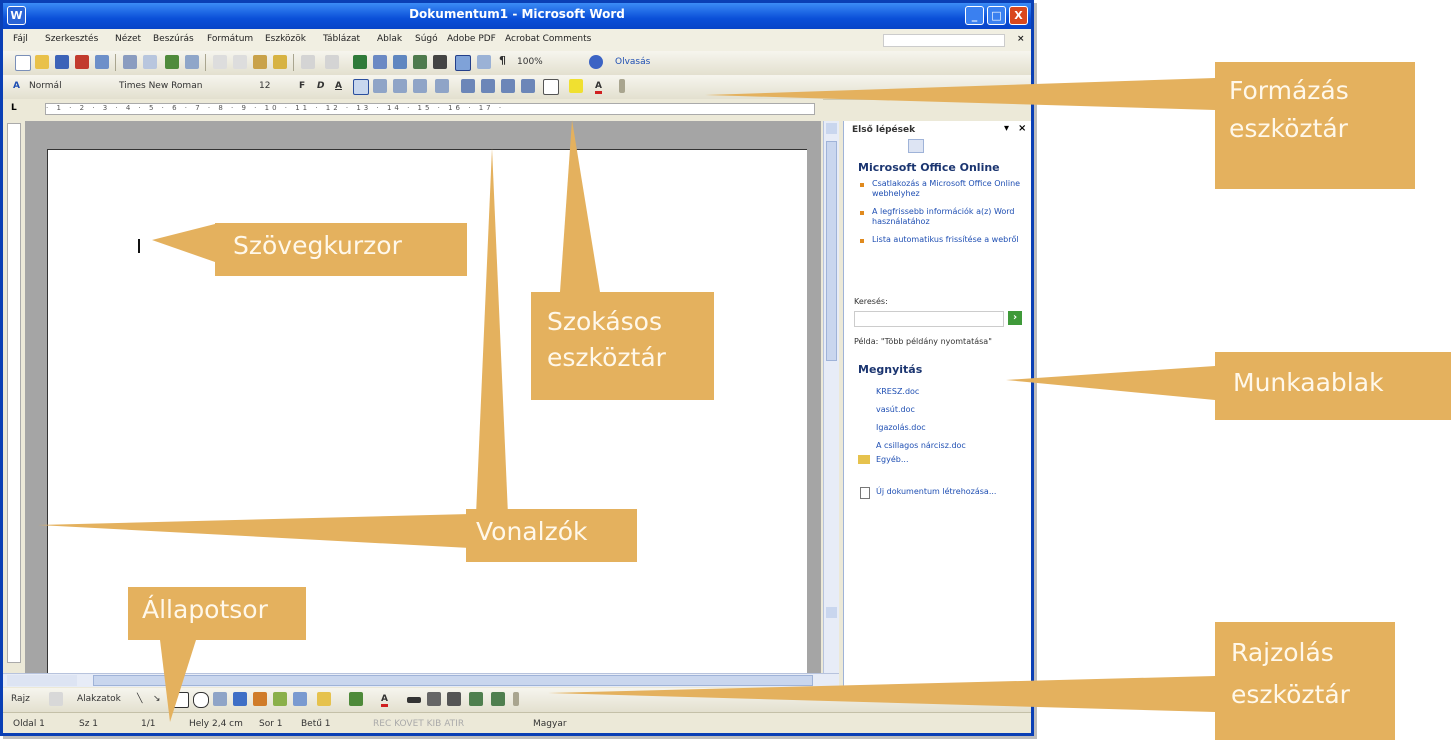  What do you see at coordinates (183, 243) in the screenshot?
I see `pointer-cursor` at bounding box center [183, 243].